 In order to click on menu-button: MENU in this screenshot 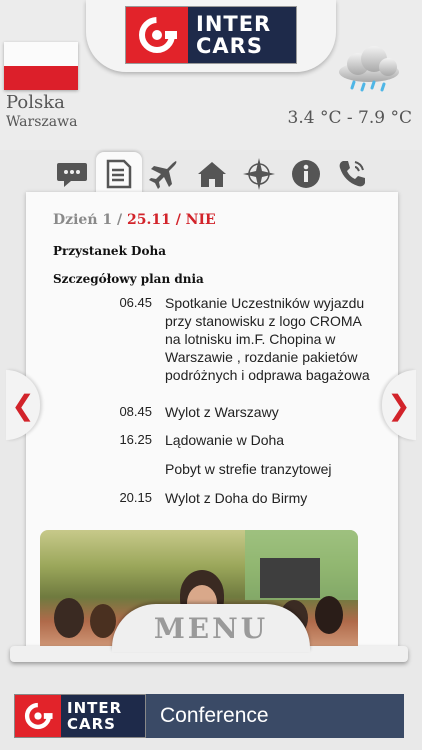, I will do `click(211, 628)`.